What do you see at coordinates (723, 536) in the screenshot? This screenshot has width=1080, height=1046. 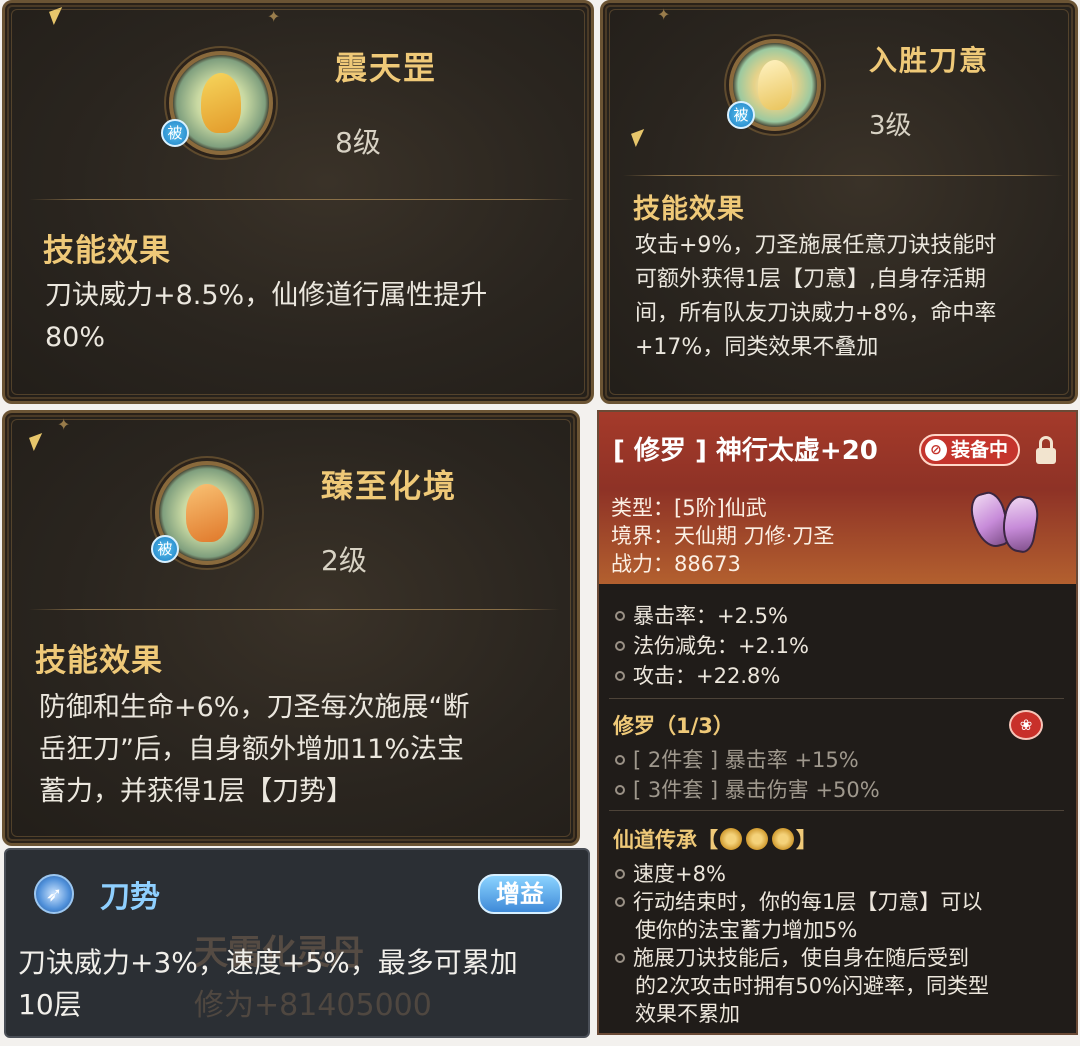 I see `equipment-realm: 境界：天仙期 刀修·刀圣` at bounding box center [723, 536].